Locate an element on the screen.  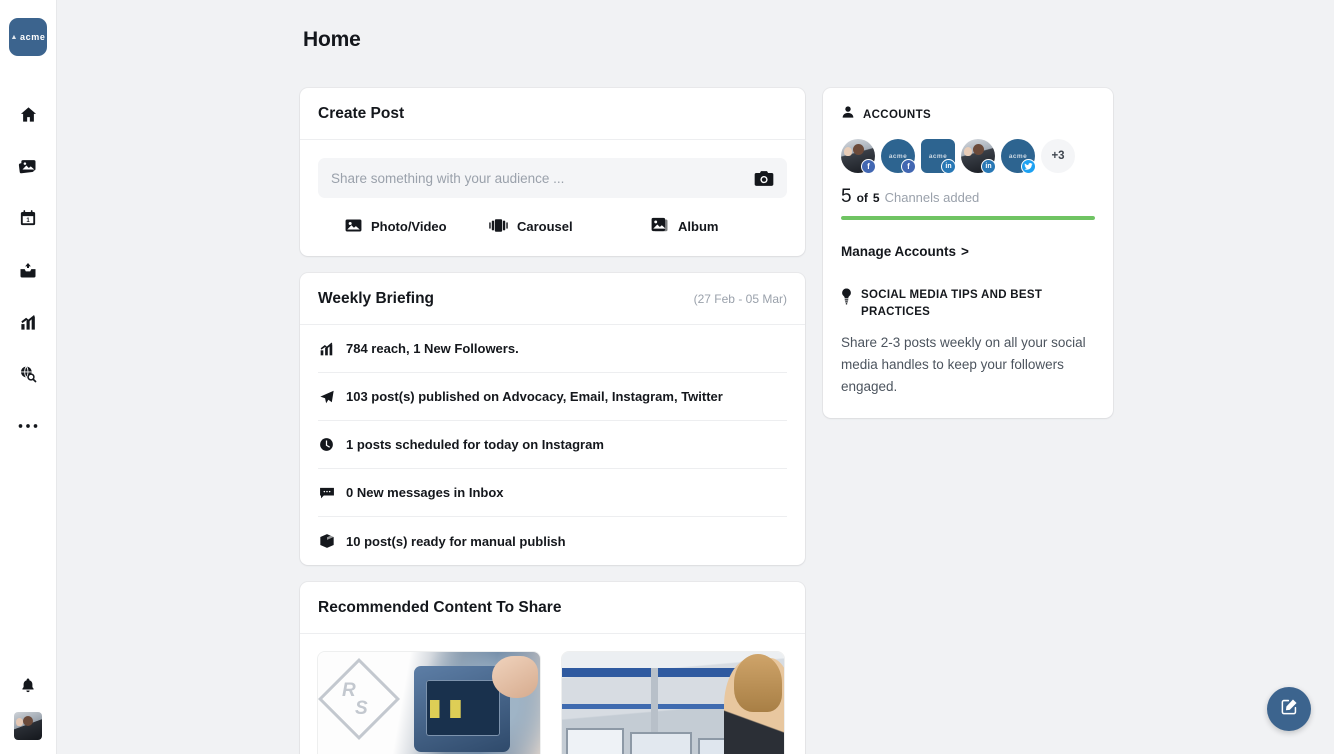
lab-workstation-thumbnail is located at coordinates (673, 703).